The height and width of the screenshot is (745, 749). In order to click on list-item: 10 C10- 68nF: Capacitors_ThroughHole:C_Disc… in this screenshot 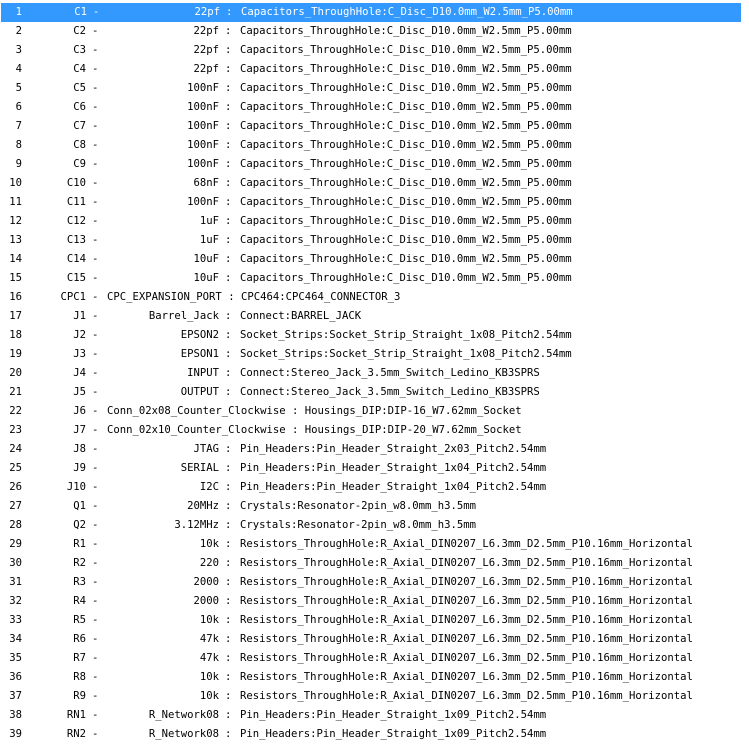, I will do `click(374, 183)`.